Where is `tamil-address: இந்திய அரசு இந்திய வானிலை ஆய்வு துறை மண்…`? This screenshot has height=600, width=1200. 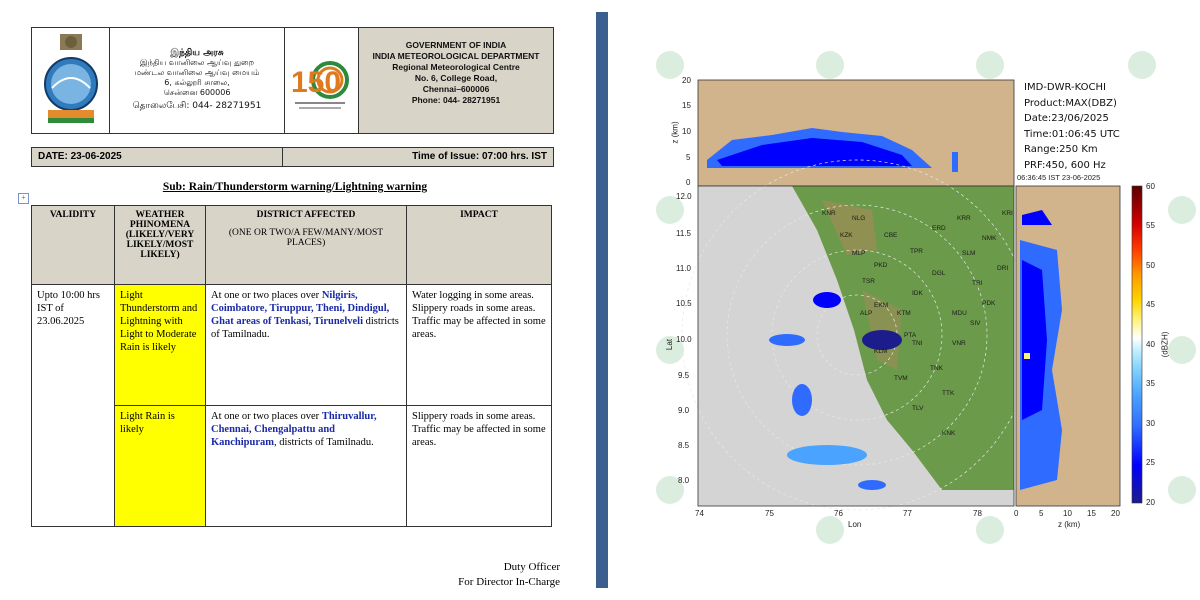 tamil-address: இந்திய அரசு இந்திய வானிலை ஆய்வு துறை மண்… is located at coordinates (197, 79).